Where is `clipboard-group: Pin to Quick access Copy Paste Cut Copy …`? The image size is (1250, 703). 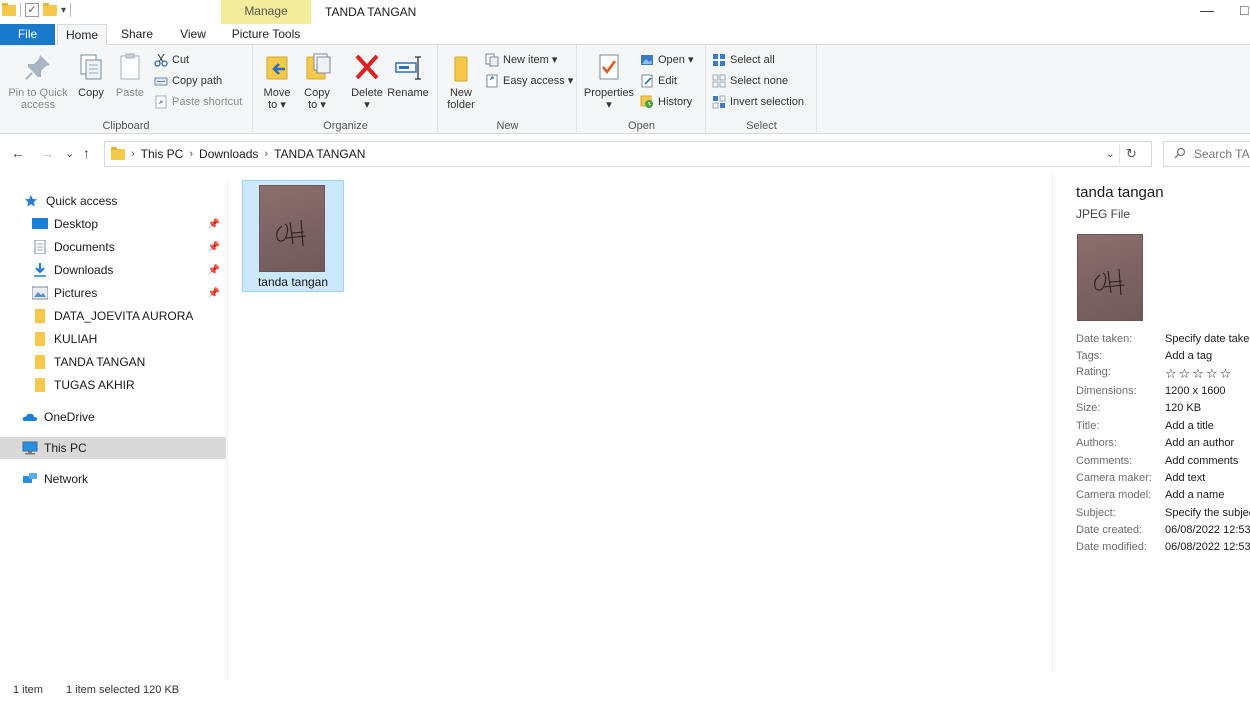
clipboard-group: Pin to Quick access Copy Paste Cut Copy … is located at coordinates (126, 89).